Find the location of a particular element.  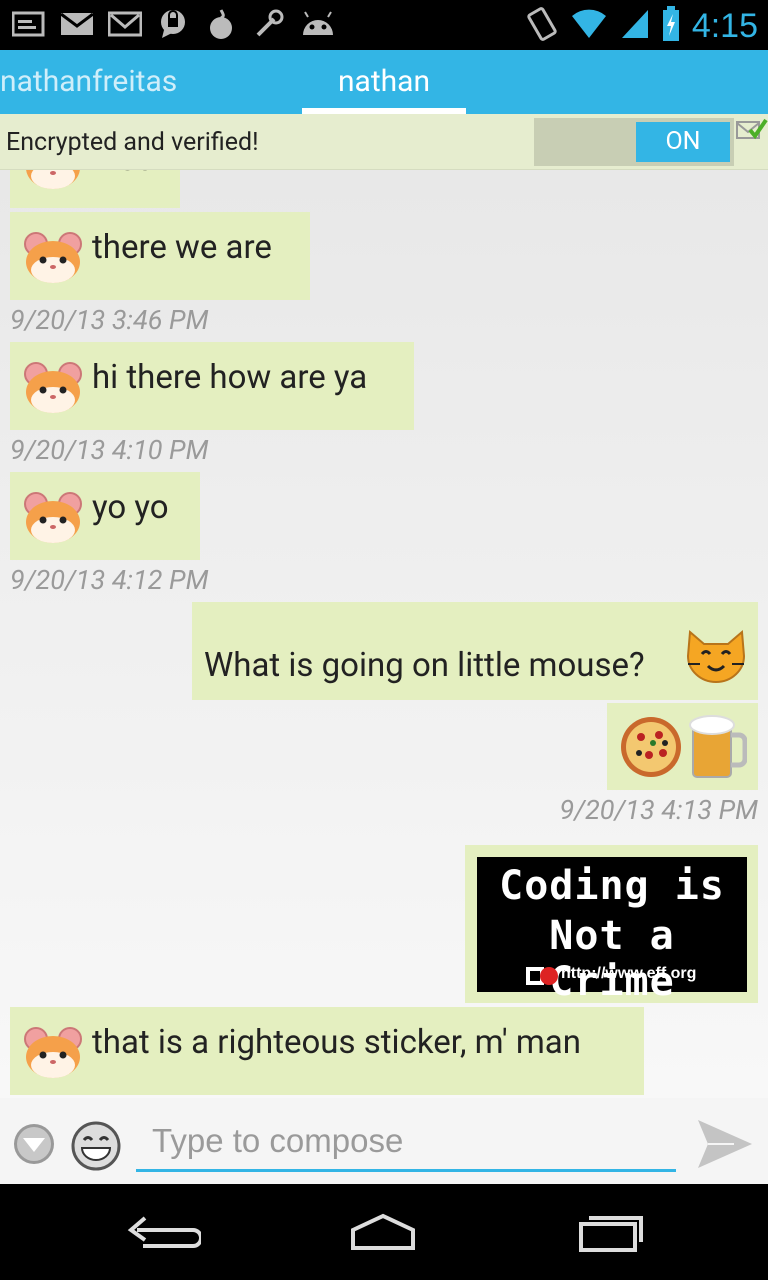

message-timestamp: 9/20/13 4:10 PM is located at coordinates (109, 450).